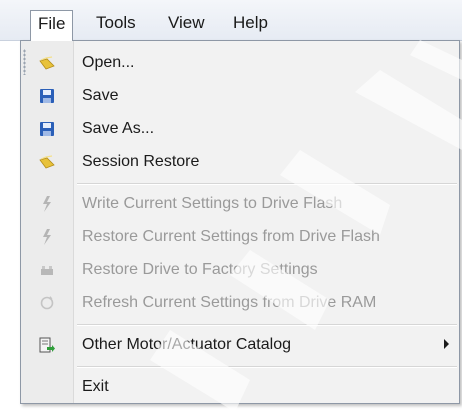  I want to click on menu-tools: Tools, so click(116, 23).